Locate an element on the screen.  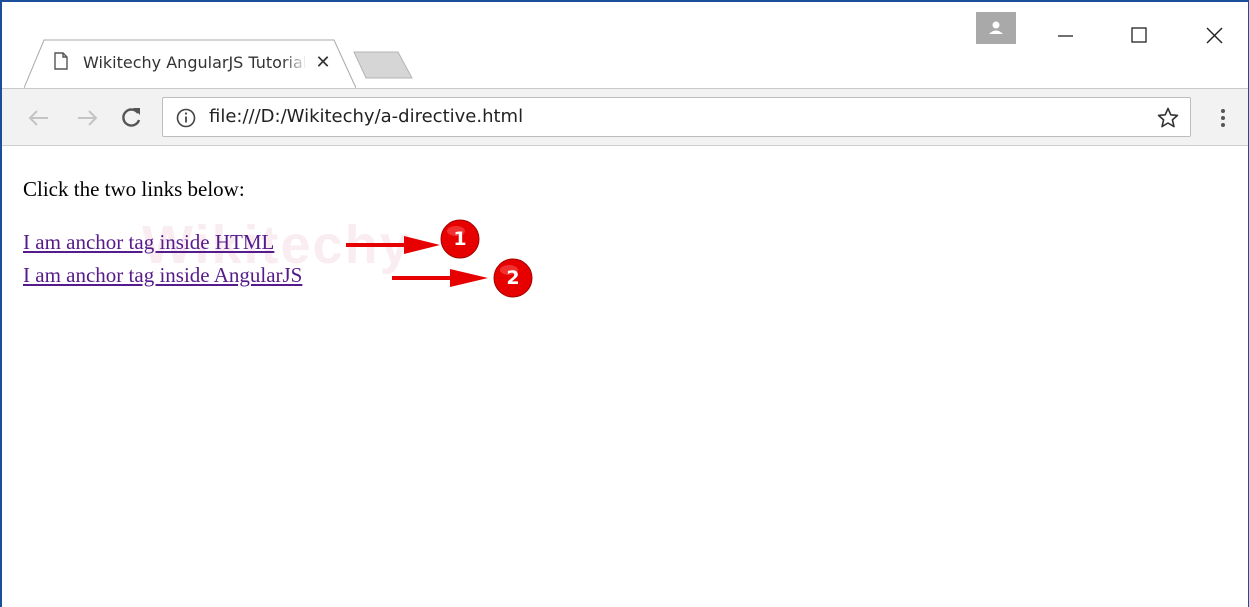
back-arrow-icon is located at coordinates (39, 118).